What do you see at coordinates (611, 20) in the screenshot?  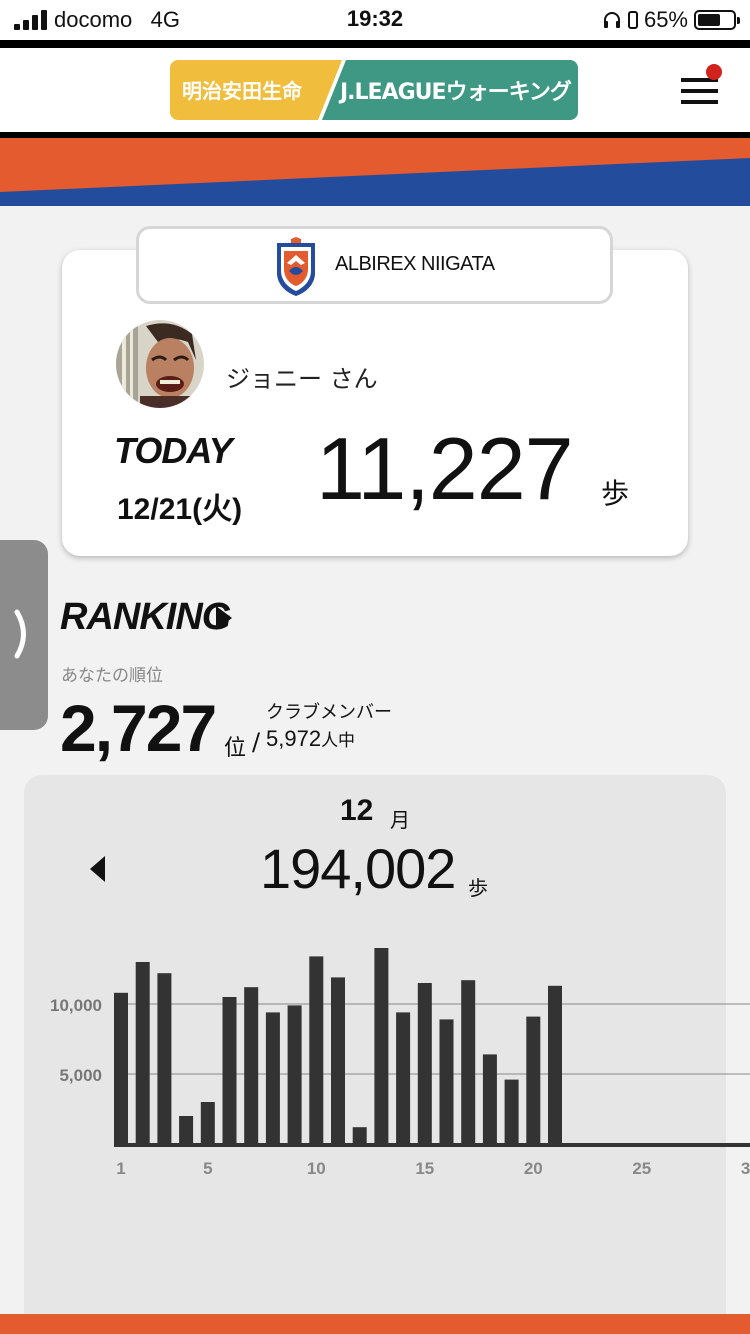 I see `headphones-icon` at bounding box center [611, 20].